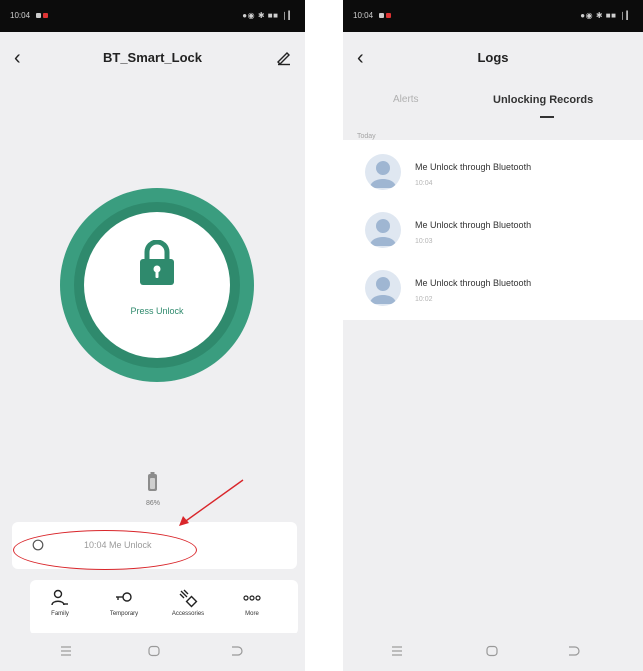  What do you see at coordinates (152, 481) in the screenshot?
I see `battery-icon` at bounding box center [152, 481].